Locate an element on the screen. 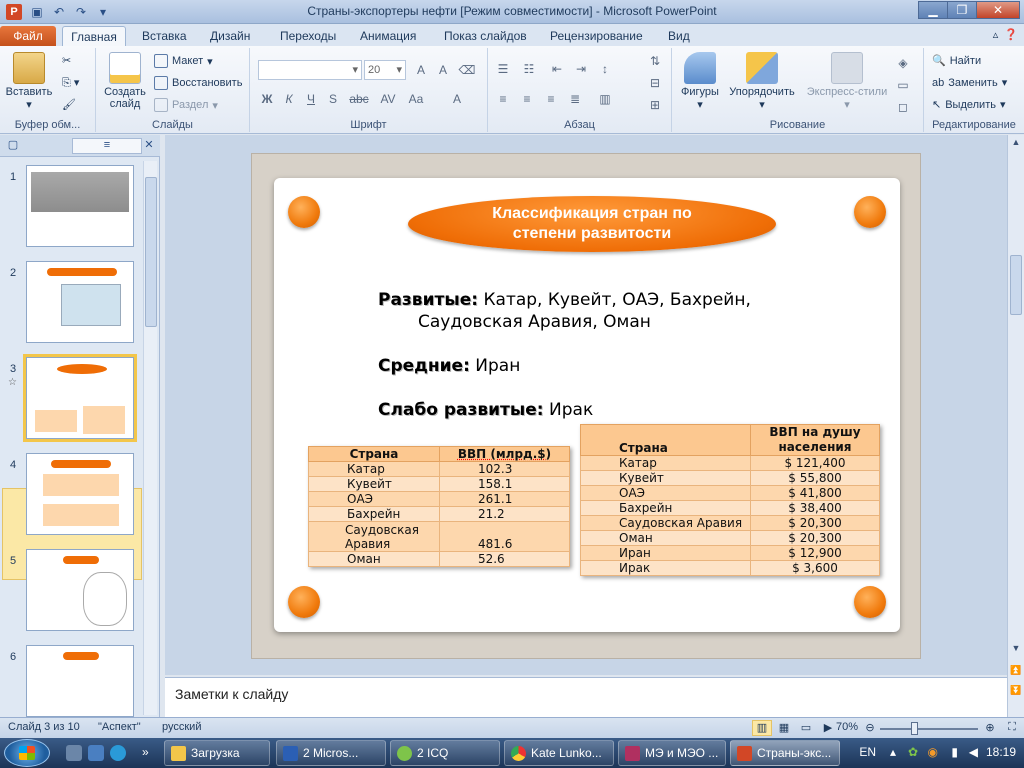  underline-icon: Ч is located at coordinates (311, 99).